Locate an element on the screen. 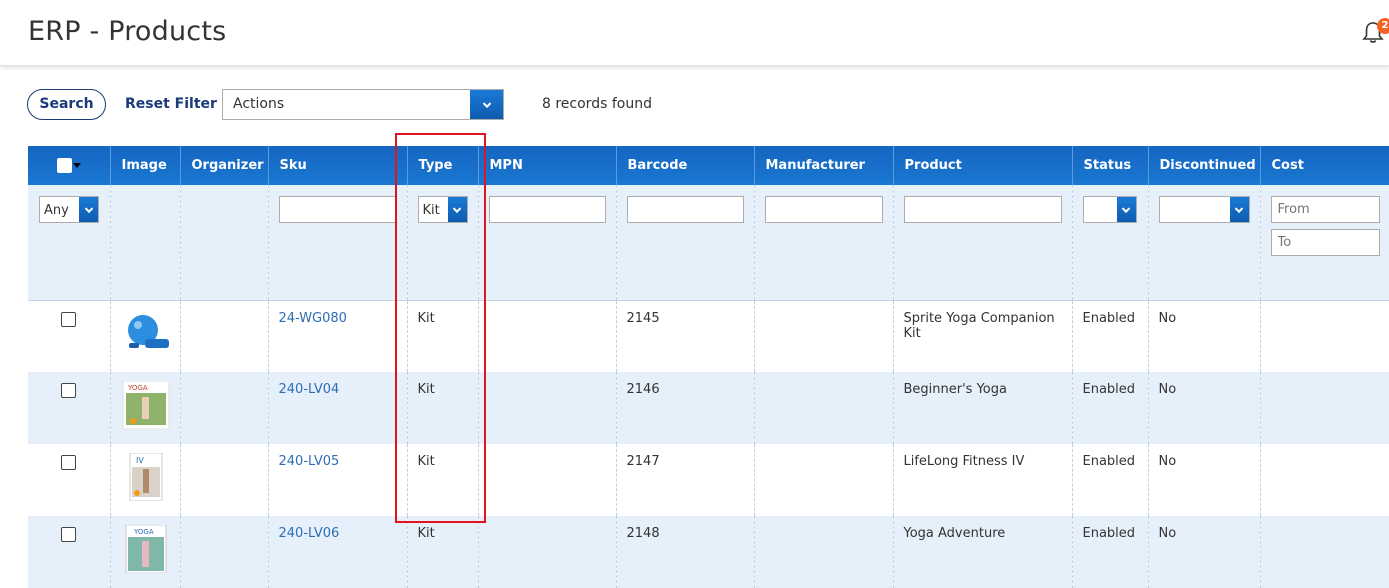 This screenshot has height=588, width=1389. column-header-cost: Cost is located at coordinates (1324, 165).